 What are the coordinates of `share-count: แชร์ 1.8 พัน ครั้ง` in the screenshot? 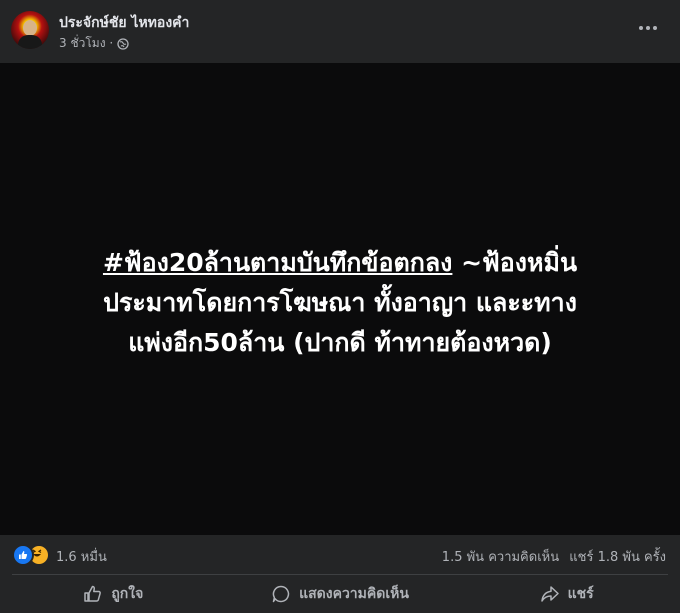 It's located at (617, 557).